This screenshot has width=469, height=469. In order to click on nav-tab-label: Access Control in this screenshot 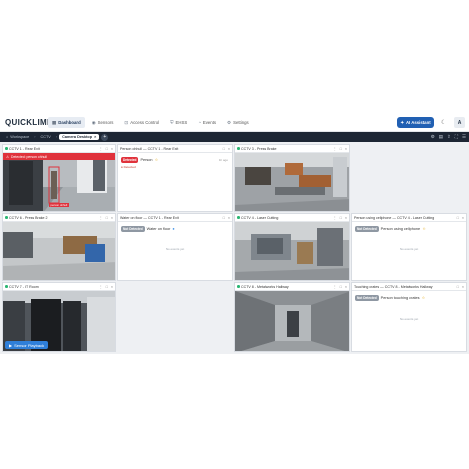, I will do `click(145, 122)`.